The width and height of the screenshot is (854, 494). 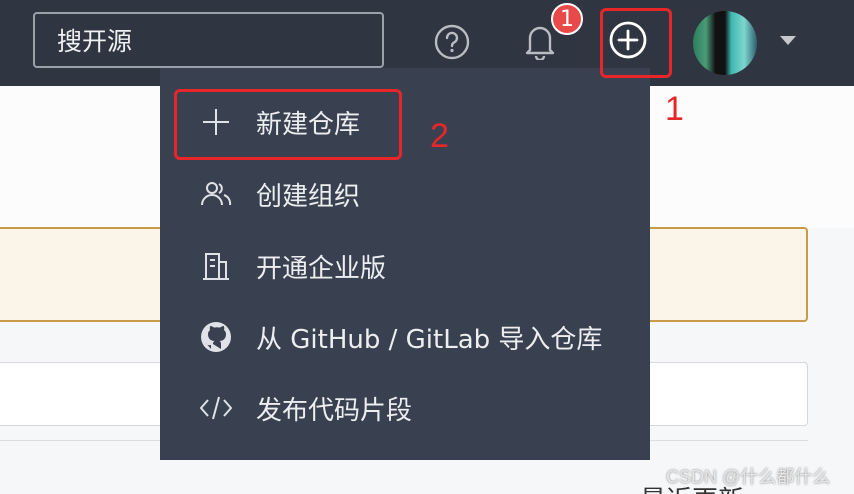 What do you see at coordinates (321, 268) in the screenshot?
I see `menu-item-label: 开通企业版` at bounding box center [321, 268].